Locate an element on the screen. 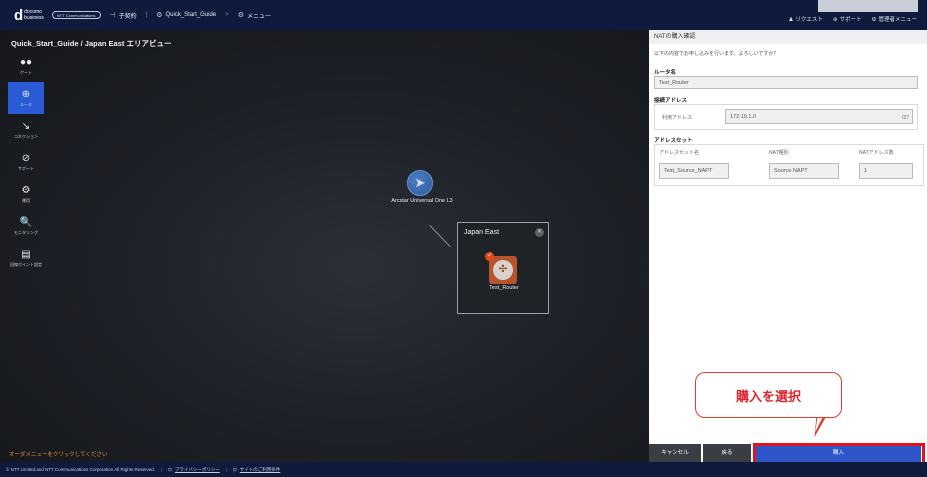 This screenshot has width=927, height=477. available-address-label: 利用アドレス is located at coordinates (677, 118).